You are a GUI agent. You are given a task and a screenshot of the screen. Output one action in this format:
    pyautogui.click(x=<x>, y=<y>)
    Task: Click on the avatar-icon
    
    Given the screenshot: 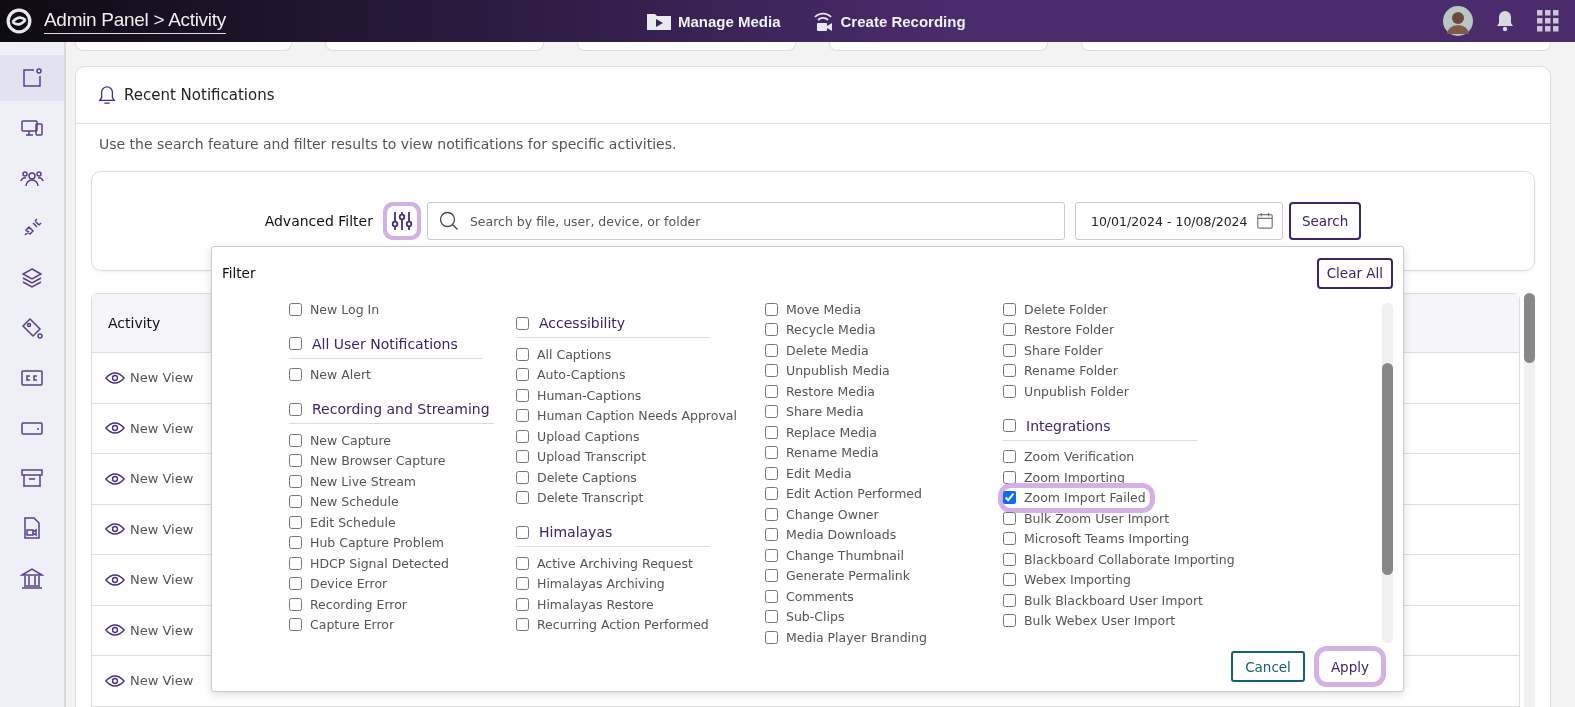 What is the action you would take?
    pyautogui.click(x=1458, y=21)
    